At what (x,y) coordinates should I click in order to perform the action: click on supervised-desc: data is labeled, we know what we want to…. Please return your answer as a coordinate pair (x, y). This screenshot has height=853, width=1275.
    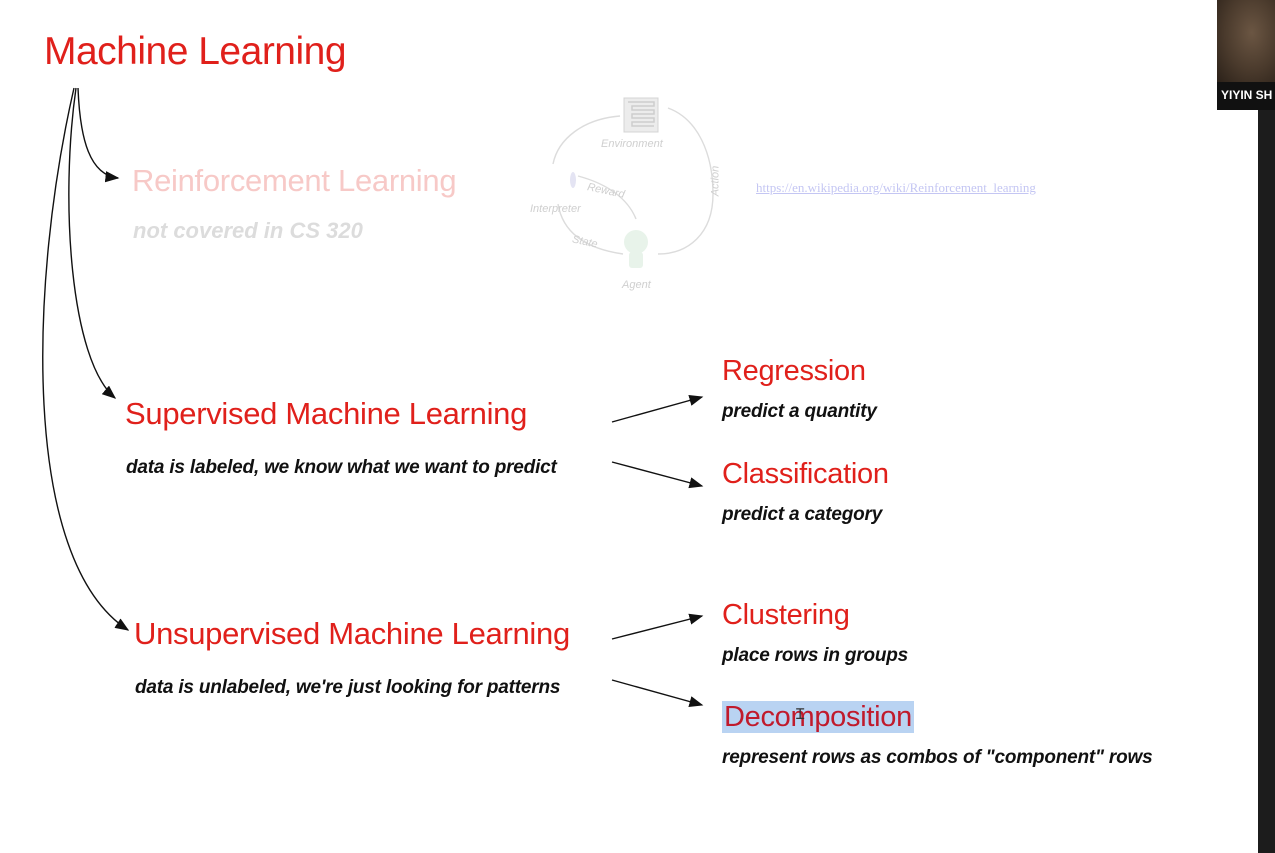
    Looking at the image, I should click on (341, 467).